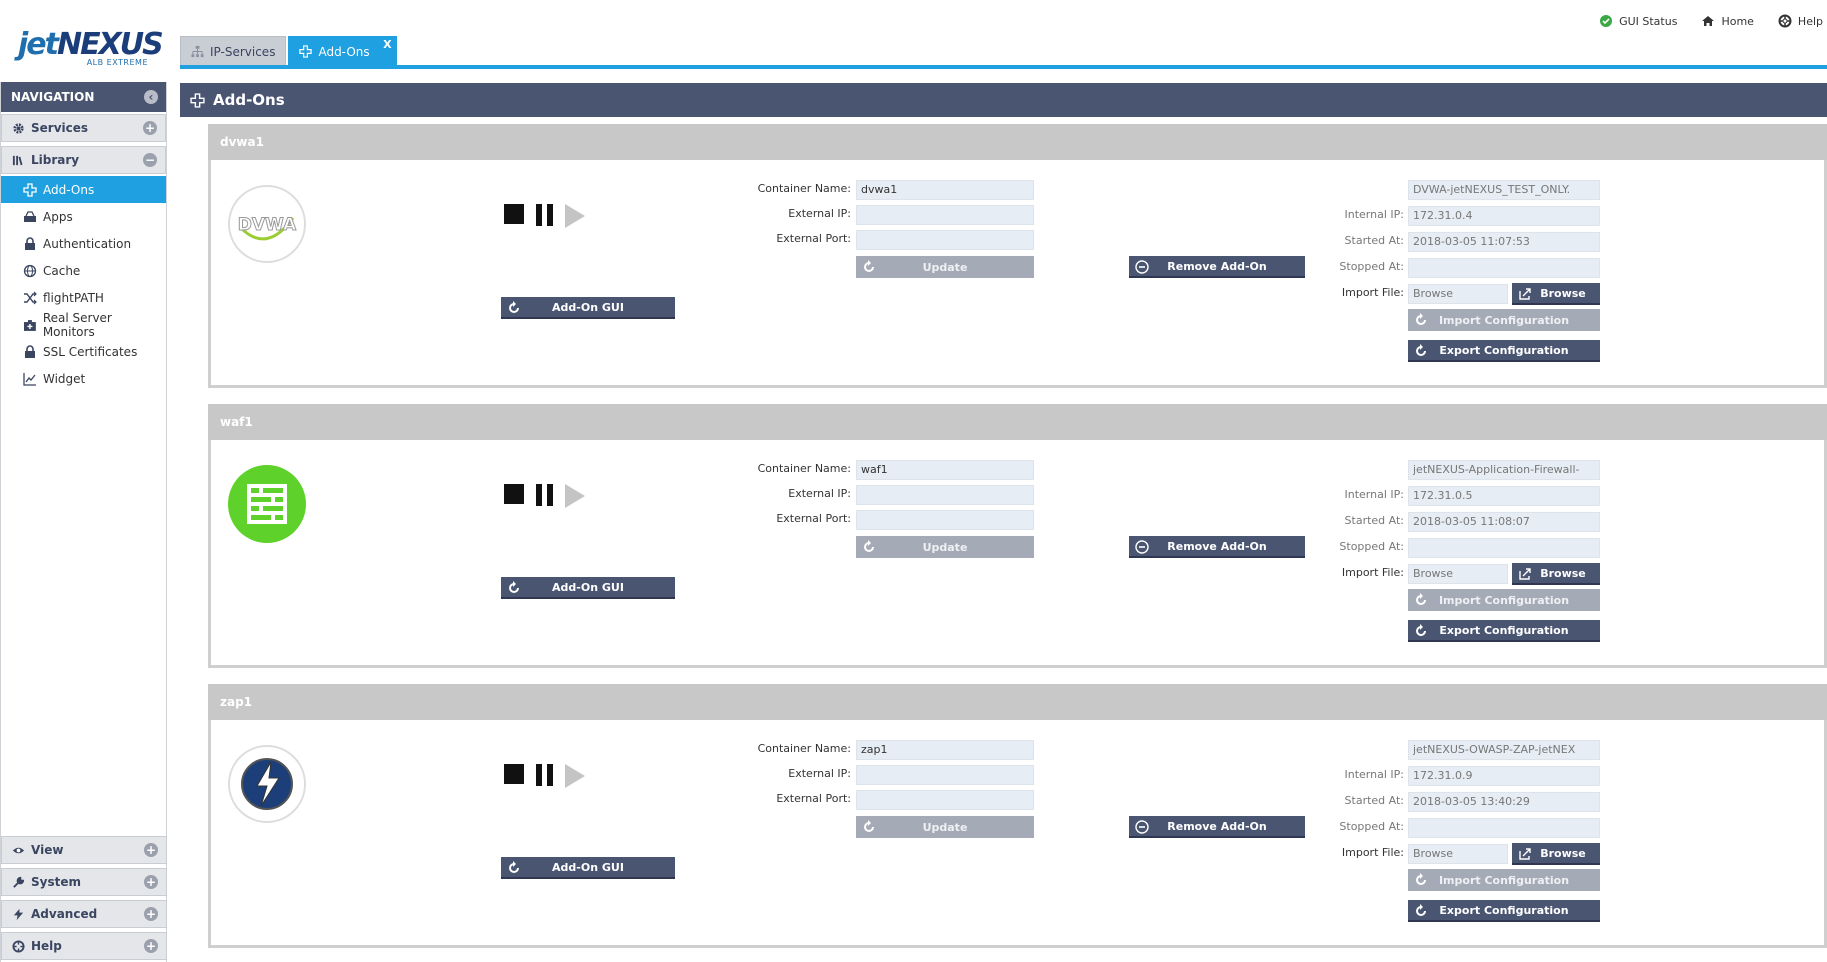 The height and width of the screenshot is (962, 1827). I want to click on remove-addon-label: Remove Add-On, so click(1217, 546).